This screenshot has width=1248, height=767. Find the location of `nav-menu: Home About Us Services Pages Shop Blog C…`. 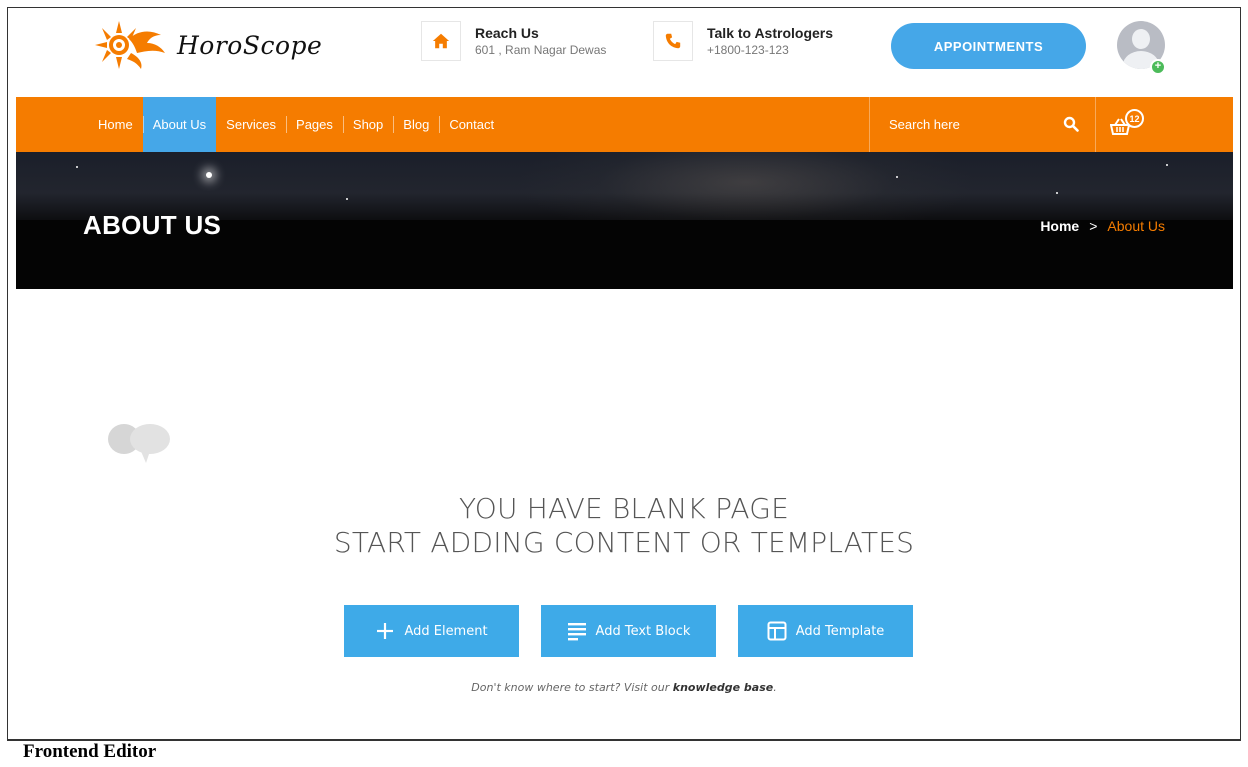

nav-menu: Home About Us Services Pages Shop Blog C… is located at coordinates (296, 124).